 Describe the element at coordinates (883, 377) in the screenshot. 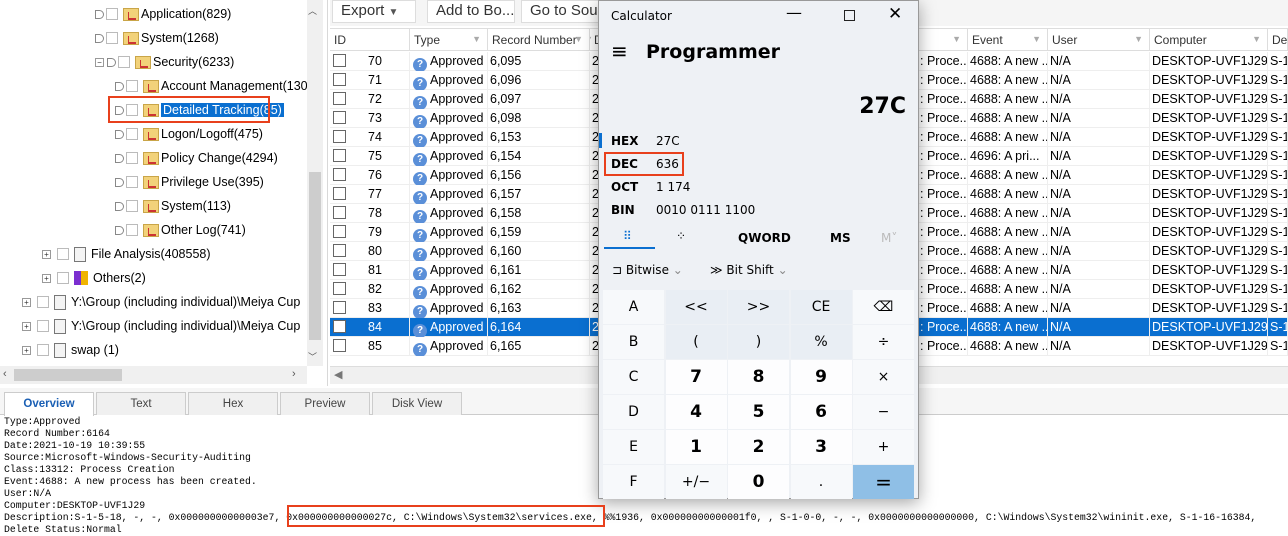

I see `key-2-4: ×` at that location.